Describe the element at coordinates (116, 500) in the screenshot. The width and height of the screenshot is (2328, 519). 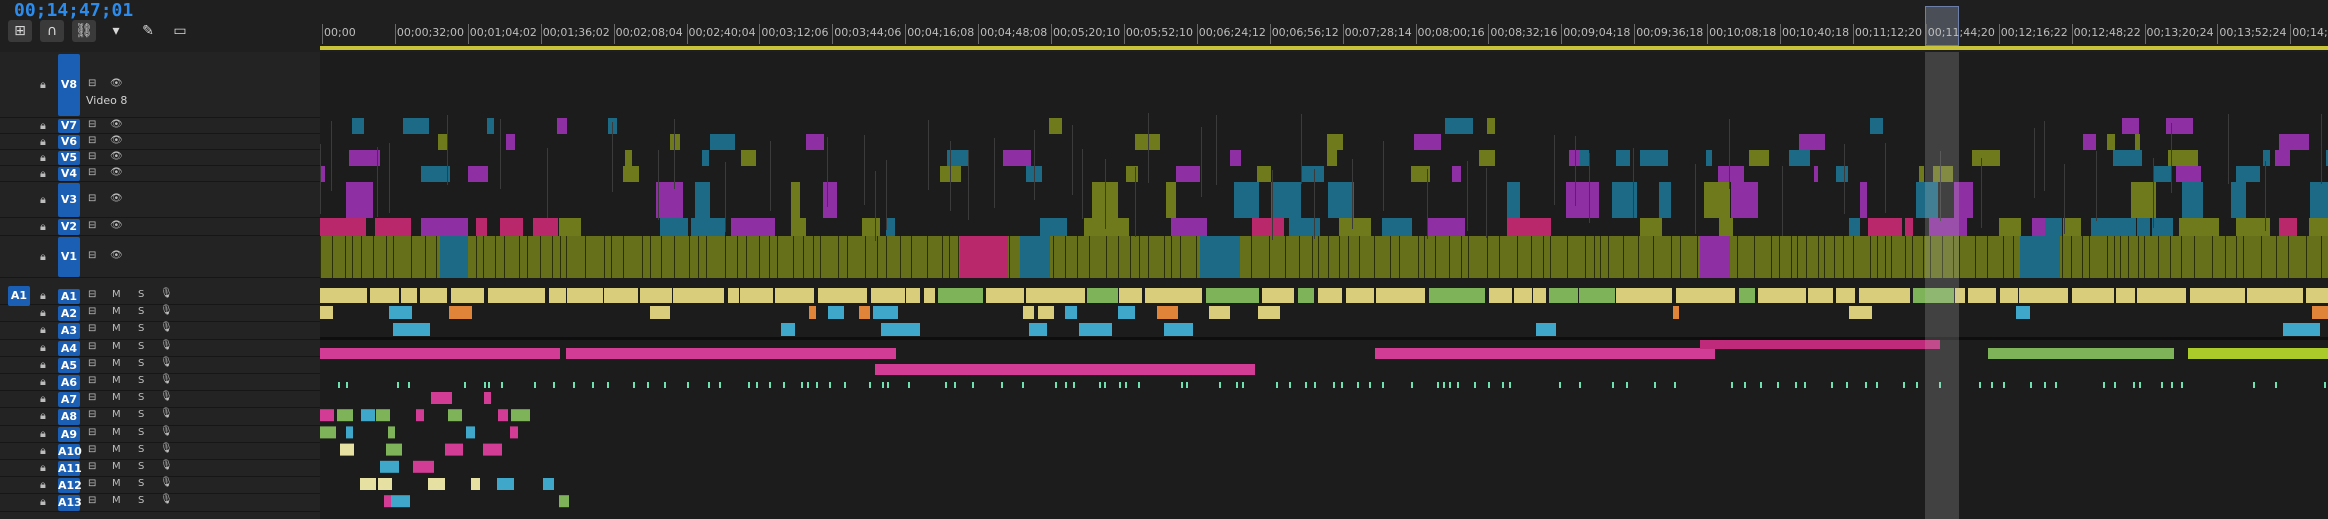
I see `mute-button: M` at that location.